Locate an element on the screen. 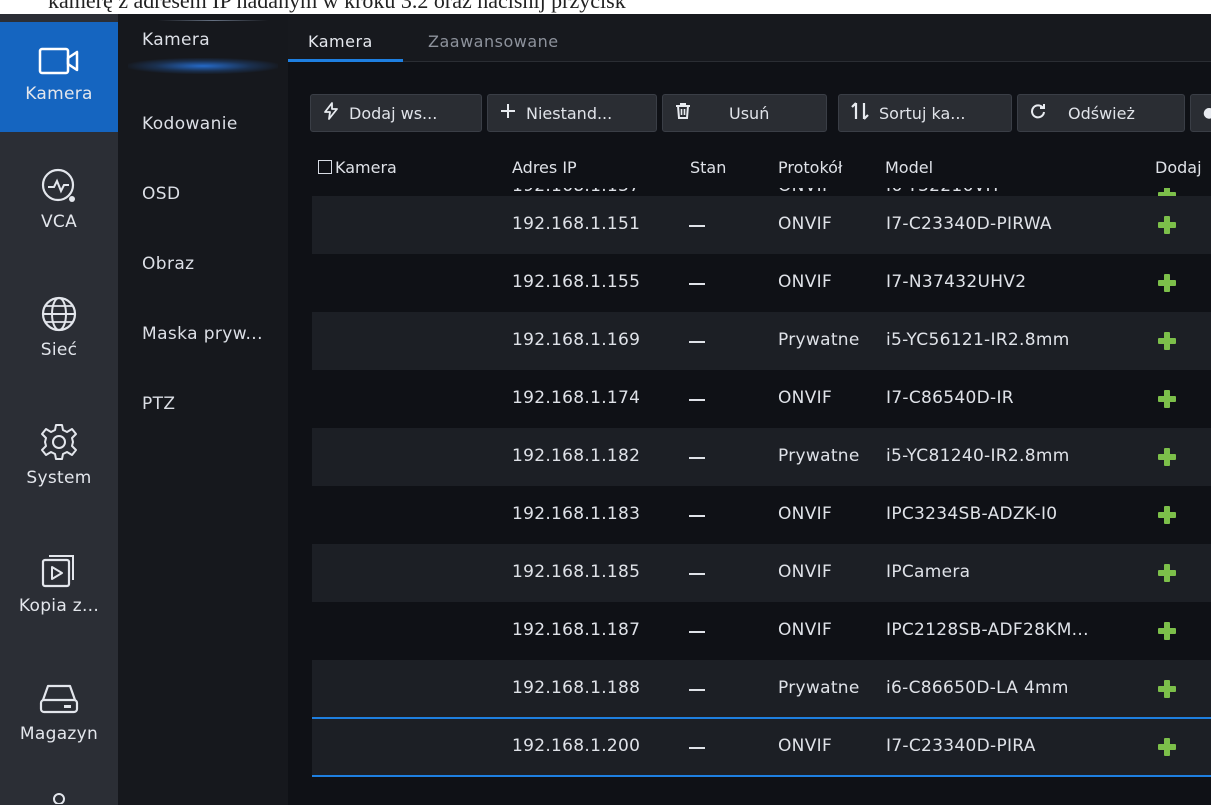  table-row: 192.168.1.188 Prywatne i6-C86650D-LA 4mm is located at coordinates (761, 689).